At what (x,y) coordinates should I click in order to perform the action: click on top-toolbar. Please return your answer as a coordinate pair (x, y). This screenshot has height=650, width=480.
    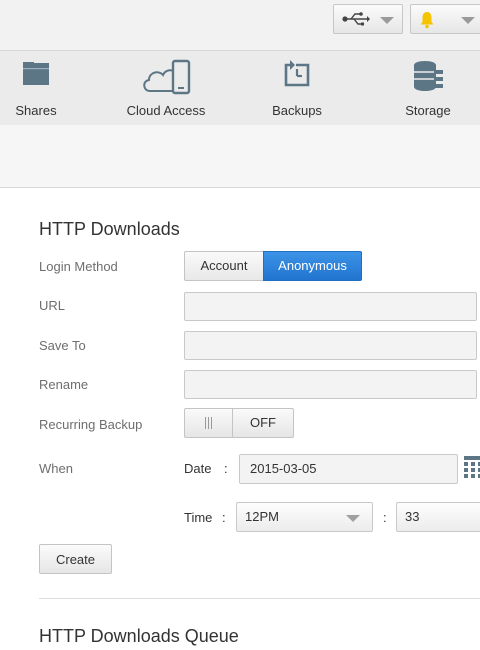
    Looking at the image, I should click on (240, 25).